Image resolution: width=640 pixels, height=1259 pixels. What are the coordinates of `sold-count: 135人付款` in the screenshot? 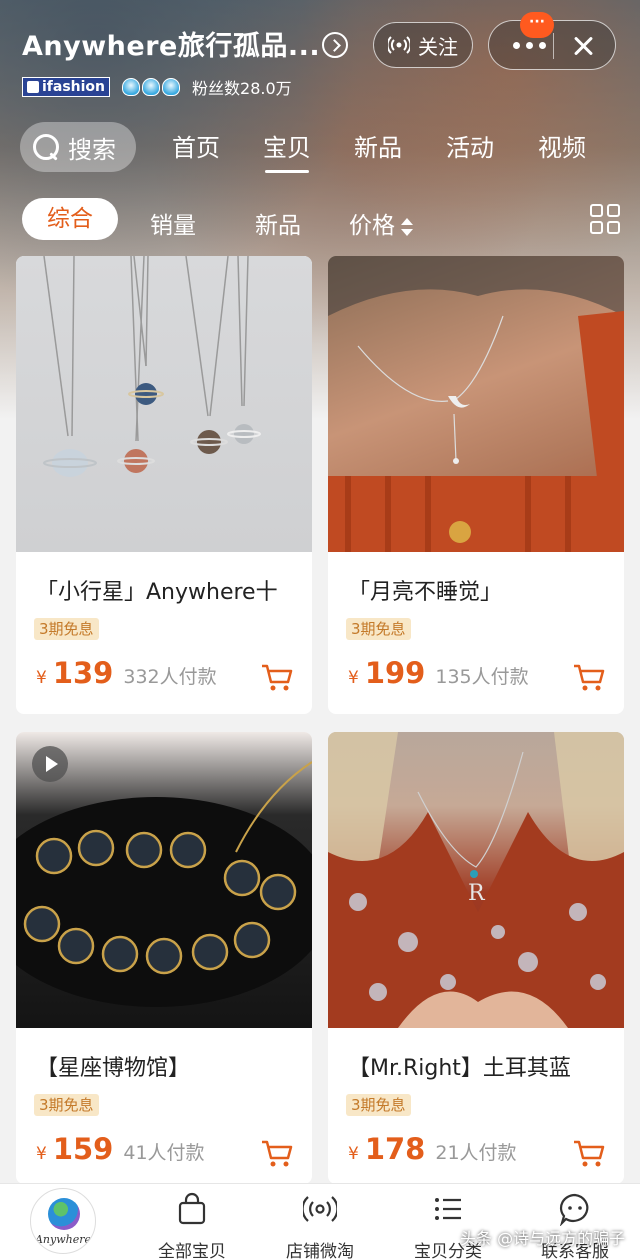 It's located at (482, 677).